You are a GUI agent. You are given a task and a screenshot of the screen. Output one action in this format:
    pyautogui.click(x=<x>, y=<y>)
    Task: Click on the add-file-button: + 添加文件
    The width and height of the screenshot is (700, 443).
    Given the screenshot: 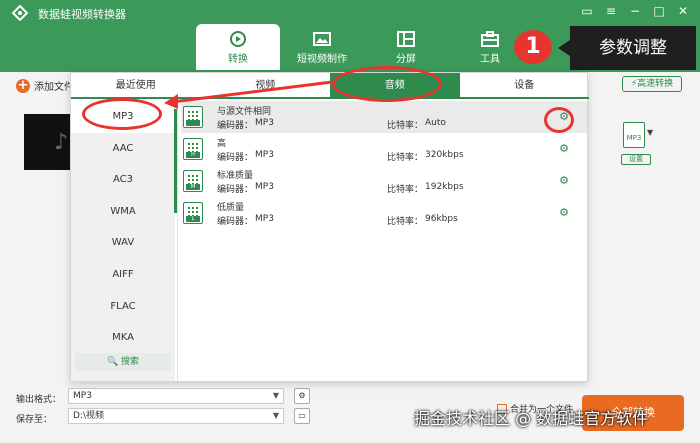 What is the action you would take?
    pyautogui.click(x=45, y=85)
    